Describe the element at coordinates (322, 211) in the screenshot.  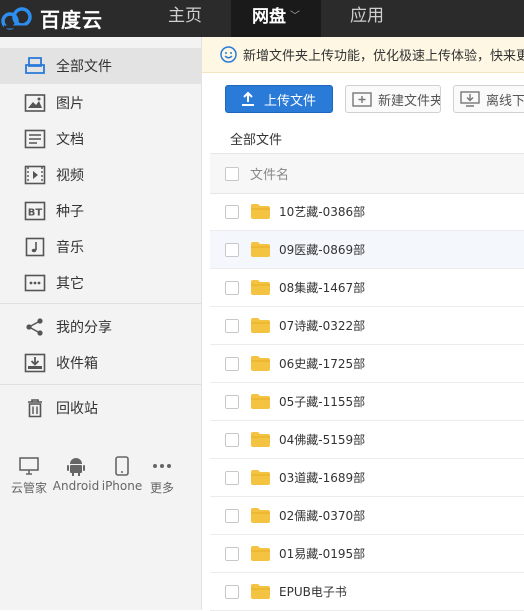
I see `file-name: 10艺藏-0386部` at that location.